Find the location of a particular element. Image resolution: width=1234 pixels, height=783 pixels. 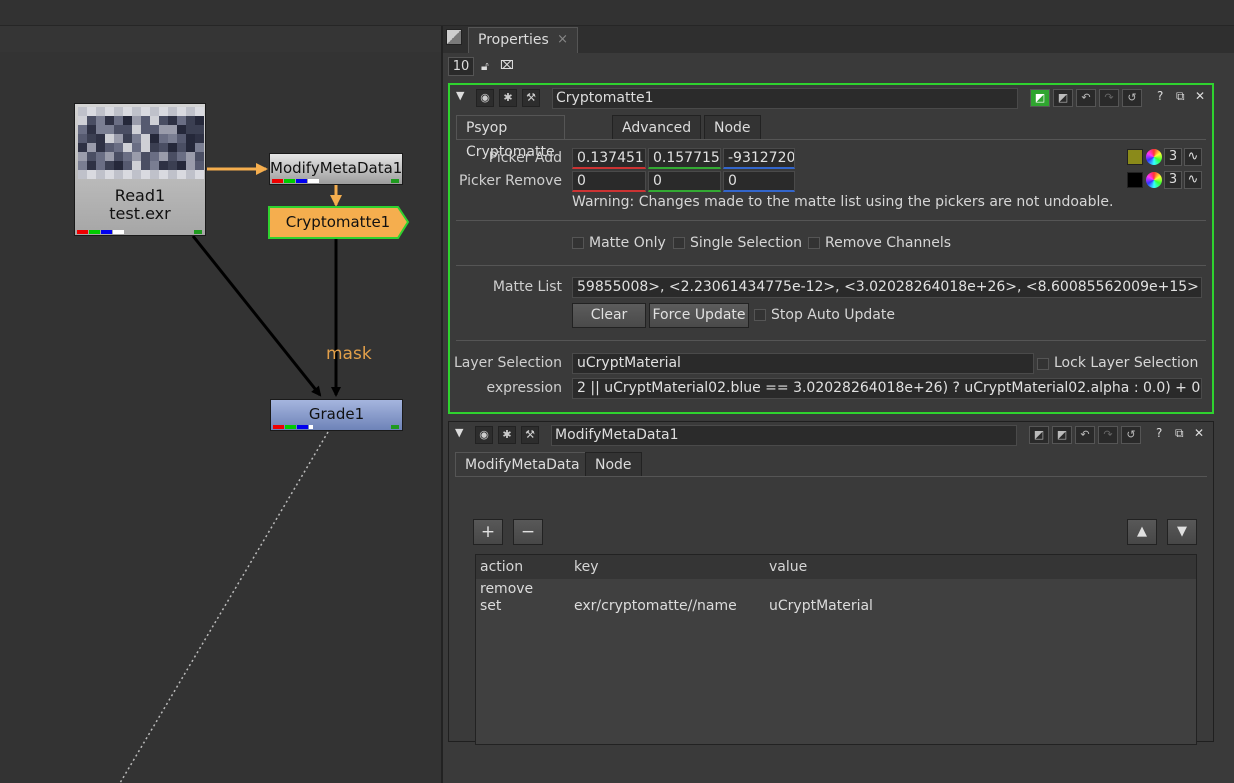

move-down-button: ▼ is located at coordinates (1182, 532).